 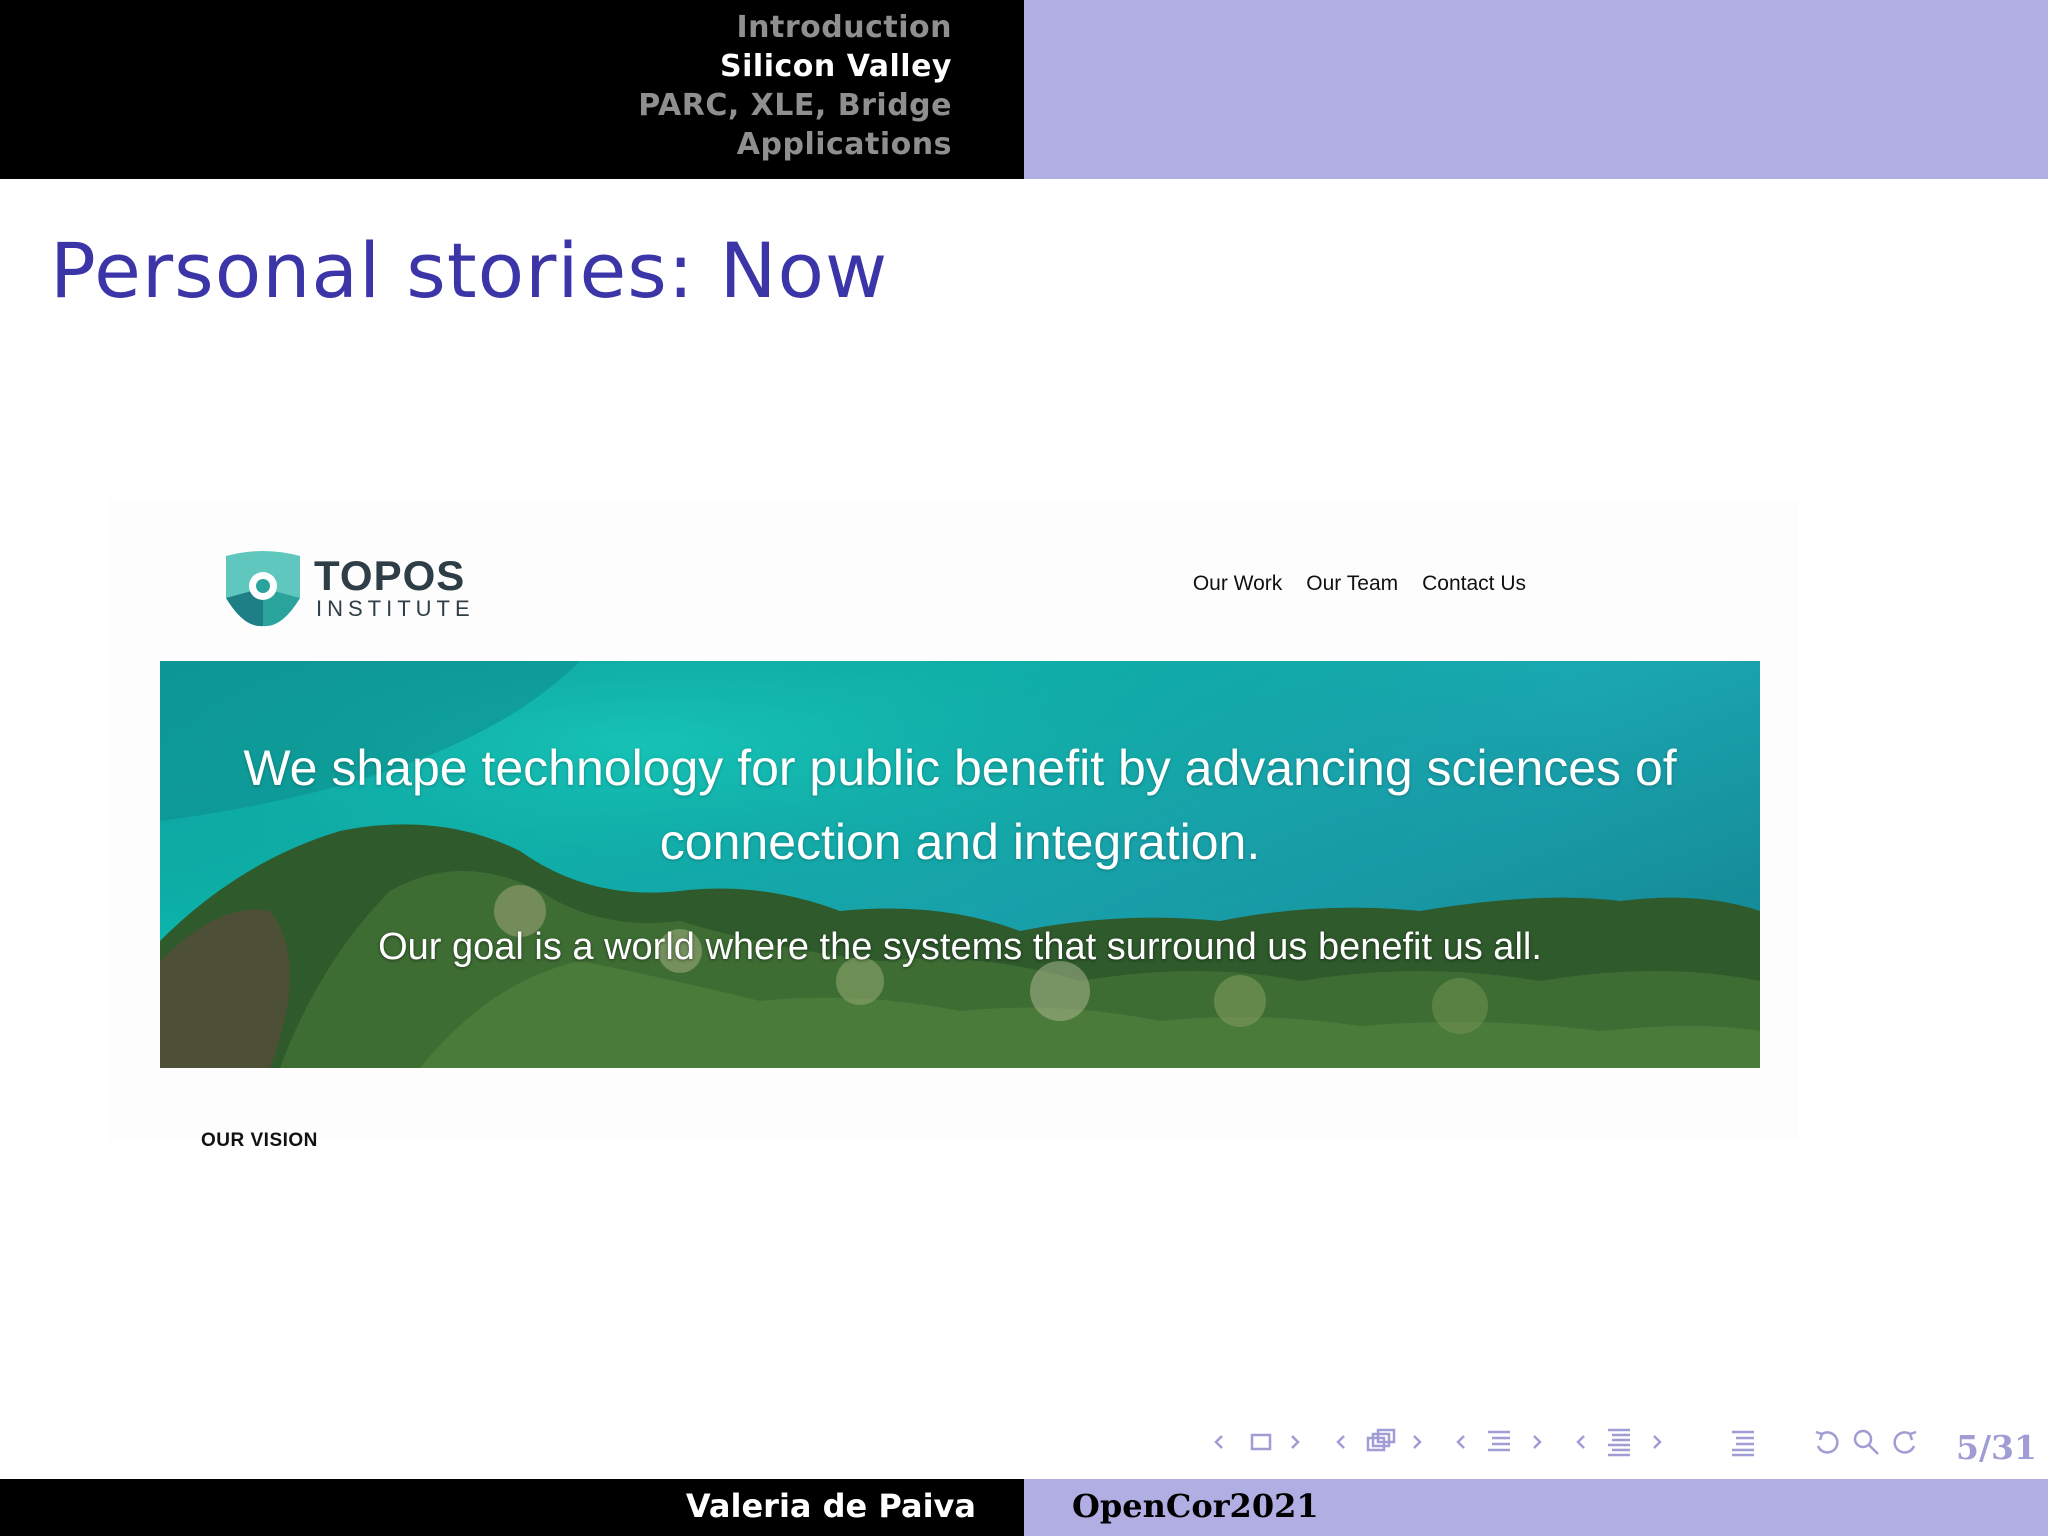 I want to click on nav-back-icon, so click(x=1828, y=1442).